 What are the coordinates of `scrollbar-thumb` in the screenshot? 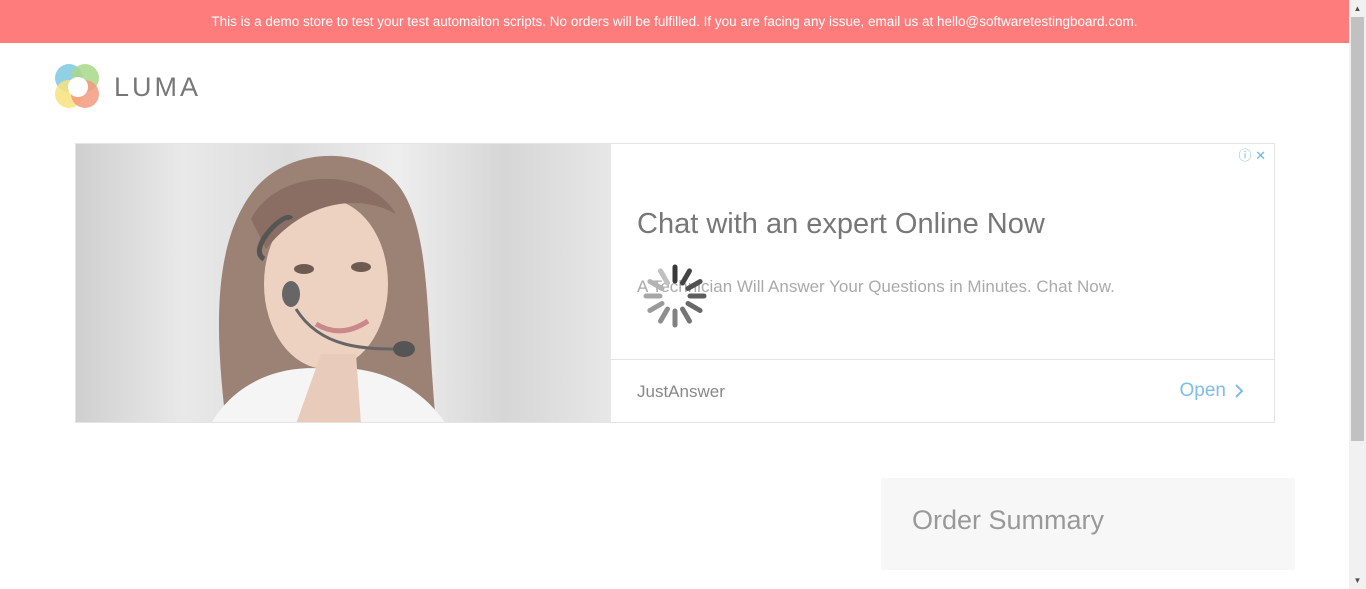 It's located at (1357, 229).